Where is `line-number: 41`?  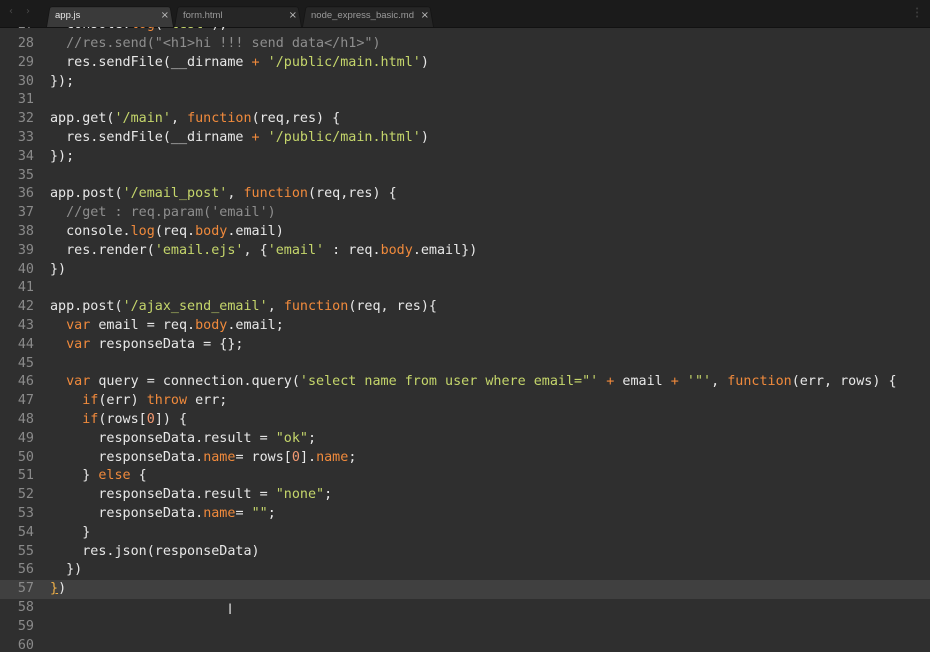 line-number: 41 is located at coordinates (25, 288).